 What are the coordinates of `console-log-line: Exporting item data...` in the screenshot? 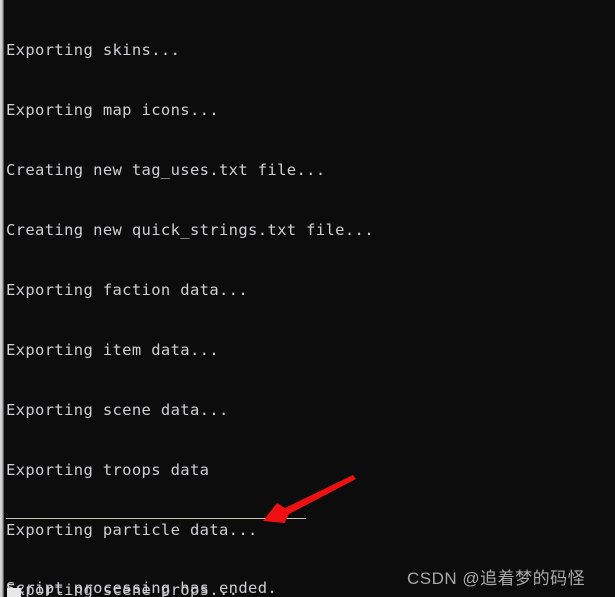 It's located at (112, 350).